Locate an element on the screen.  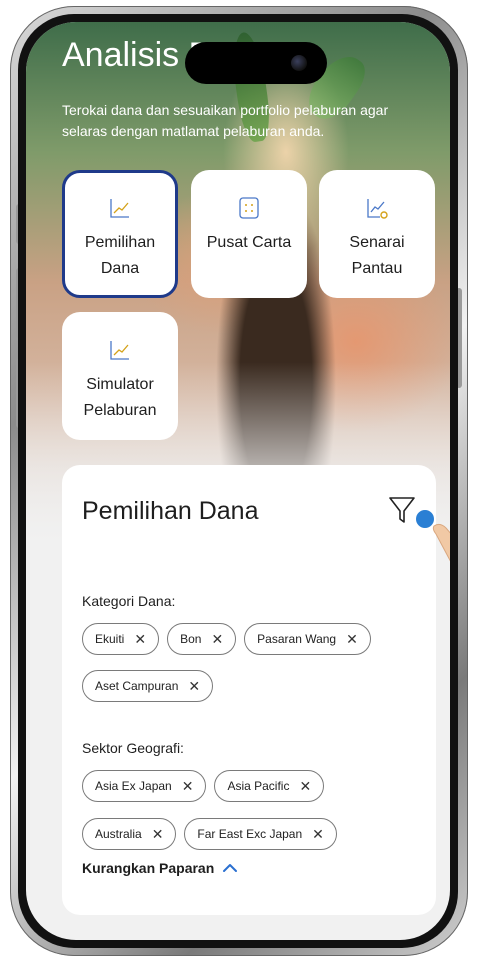
card-title: Pemilihan Dana is located at coordinates (170, 511).